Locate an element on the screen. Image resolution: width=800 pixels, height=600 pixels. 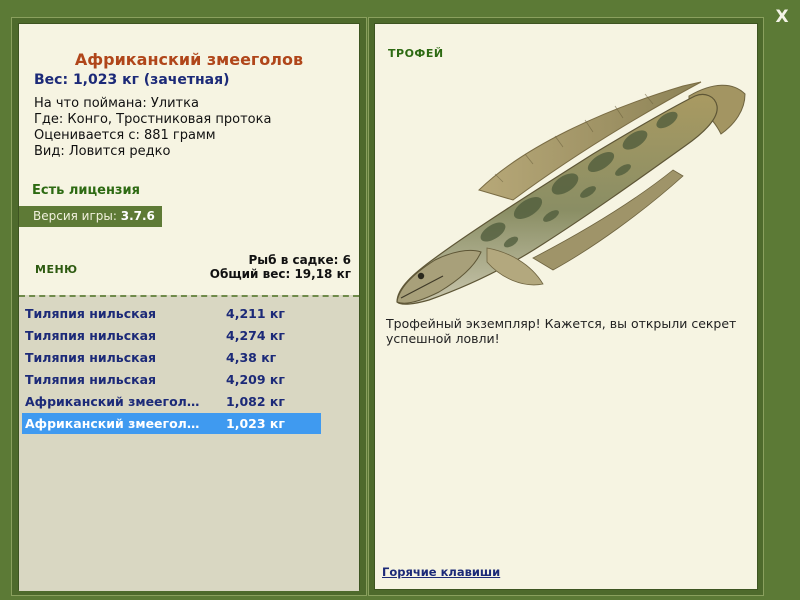
catch-weight: 4,274 кг is located at coordinates (255, 335).